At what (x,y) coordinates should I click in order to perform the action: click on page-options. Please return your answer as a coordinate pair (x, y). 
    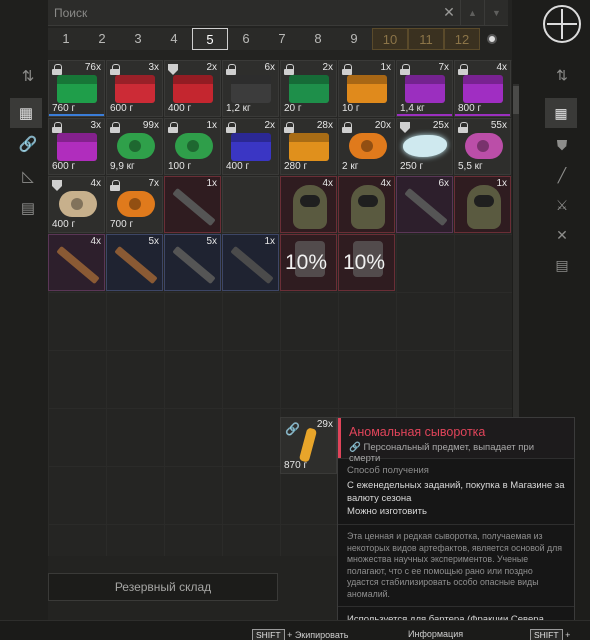
    Looking at the image, I should click on (492, 39).